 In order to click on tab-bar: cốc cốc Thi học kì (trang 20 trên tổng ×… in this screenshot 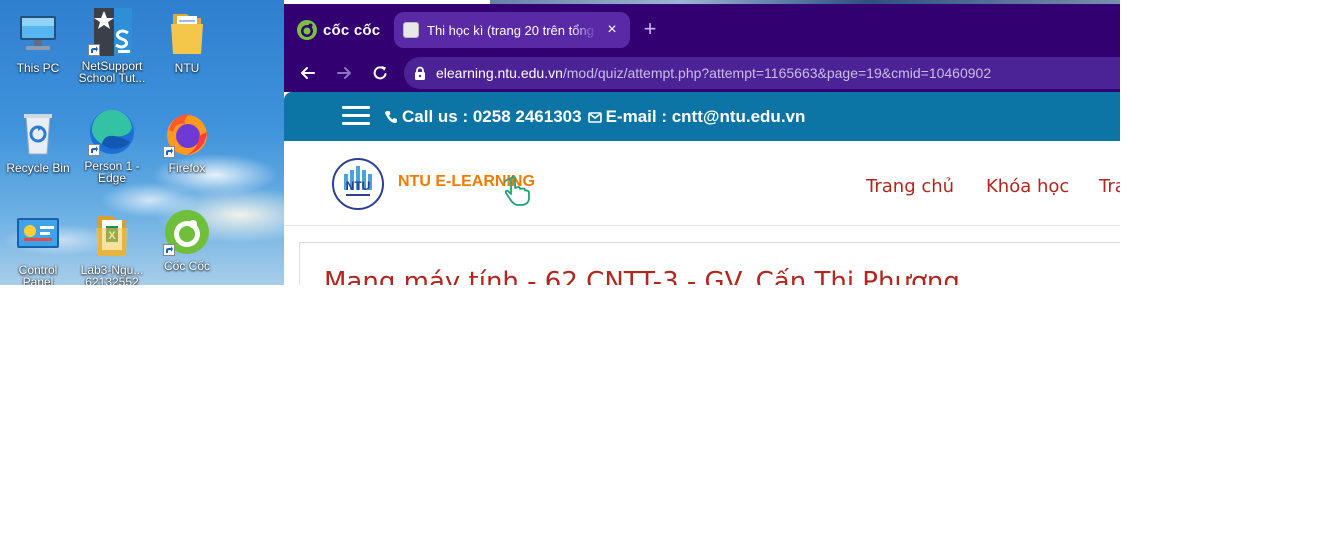, I will do `click(702, 29)`.